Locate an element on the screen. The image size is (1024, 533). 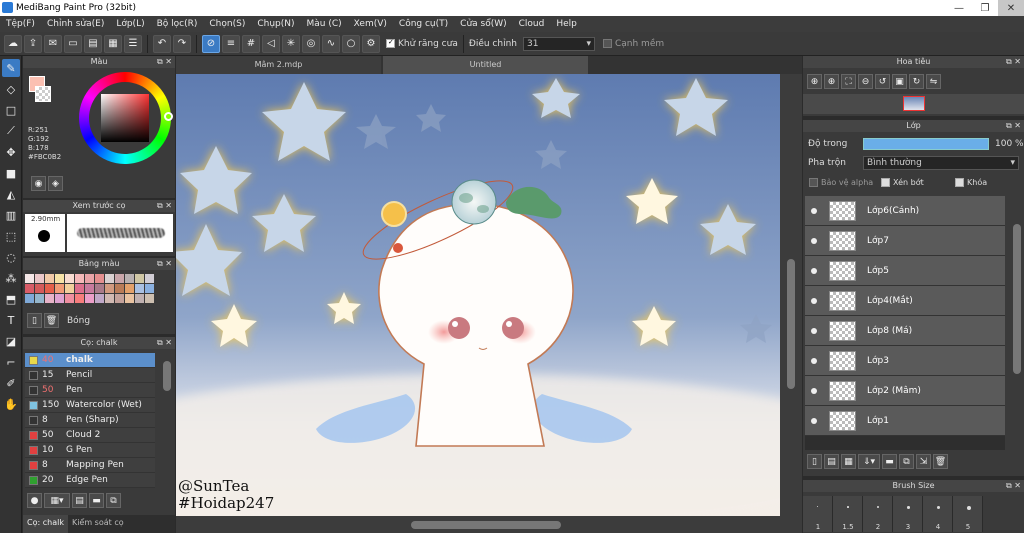
color-palette-icon: ◉ is located at coordinates (38, 183).